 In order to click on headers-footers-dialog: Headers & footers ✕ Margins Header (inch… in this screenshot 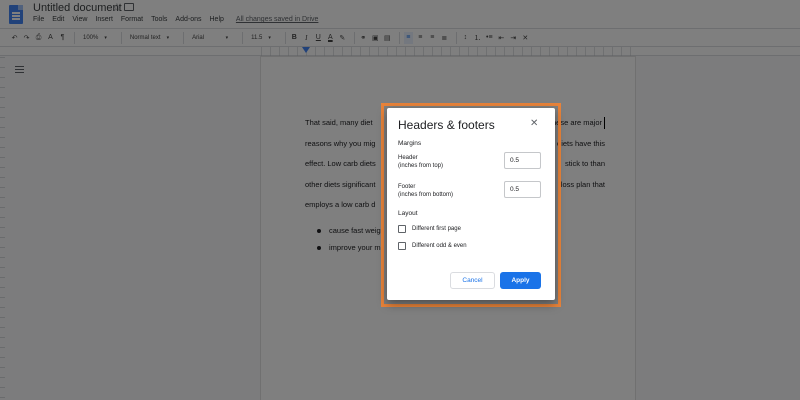, I will do `click(471, 204)`.